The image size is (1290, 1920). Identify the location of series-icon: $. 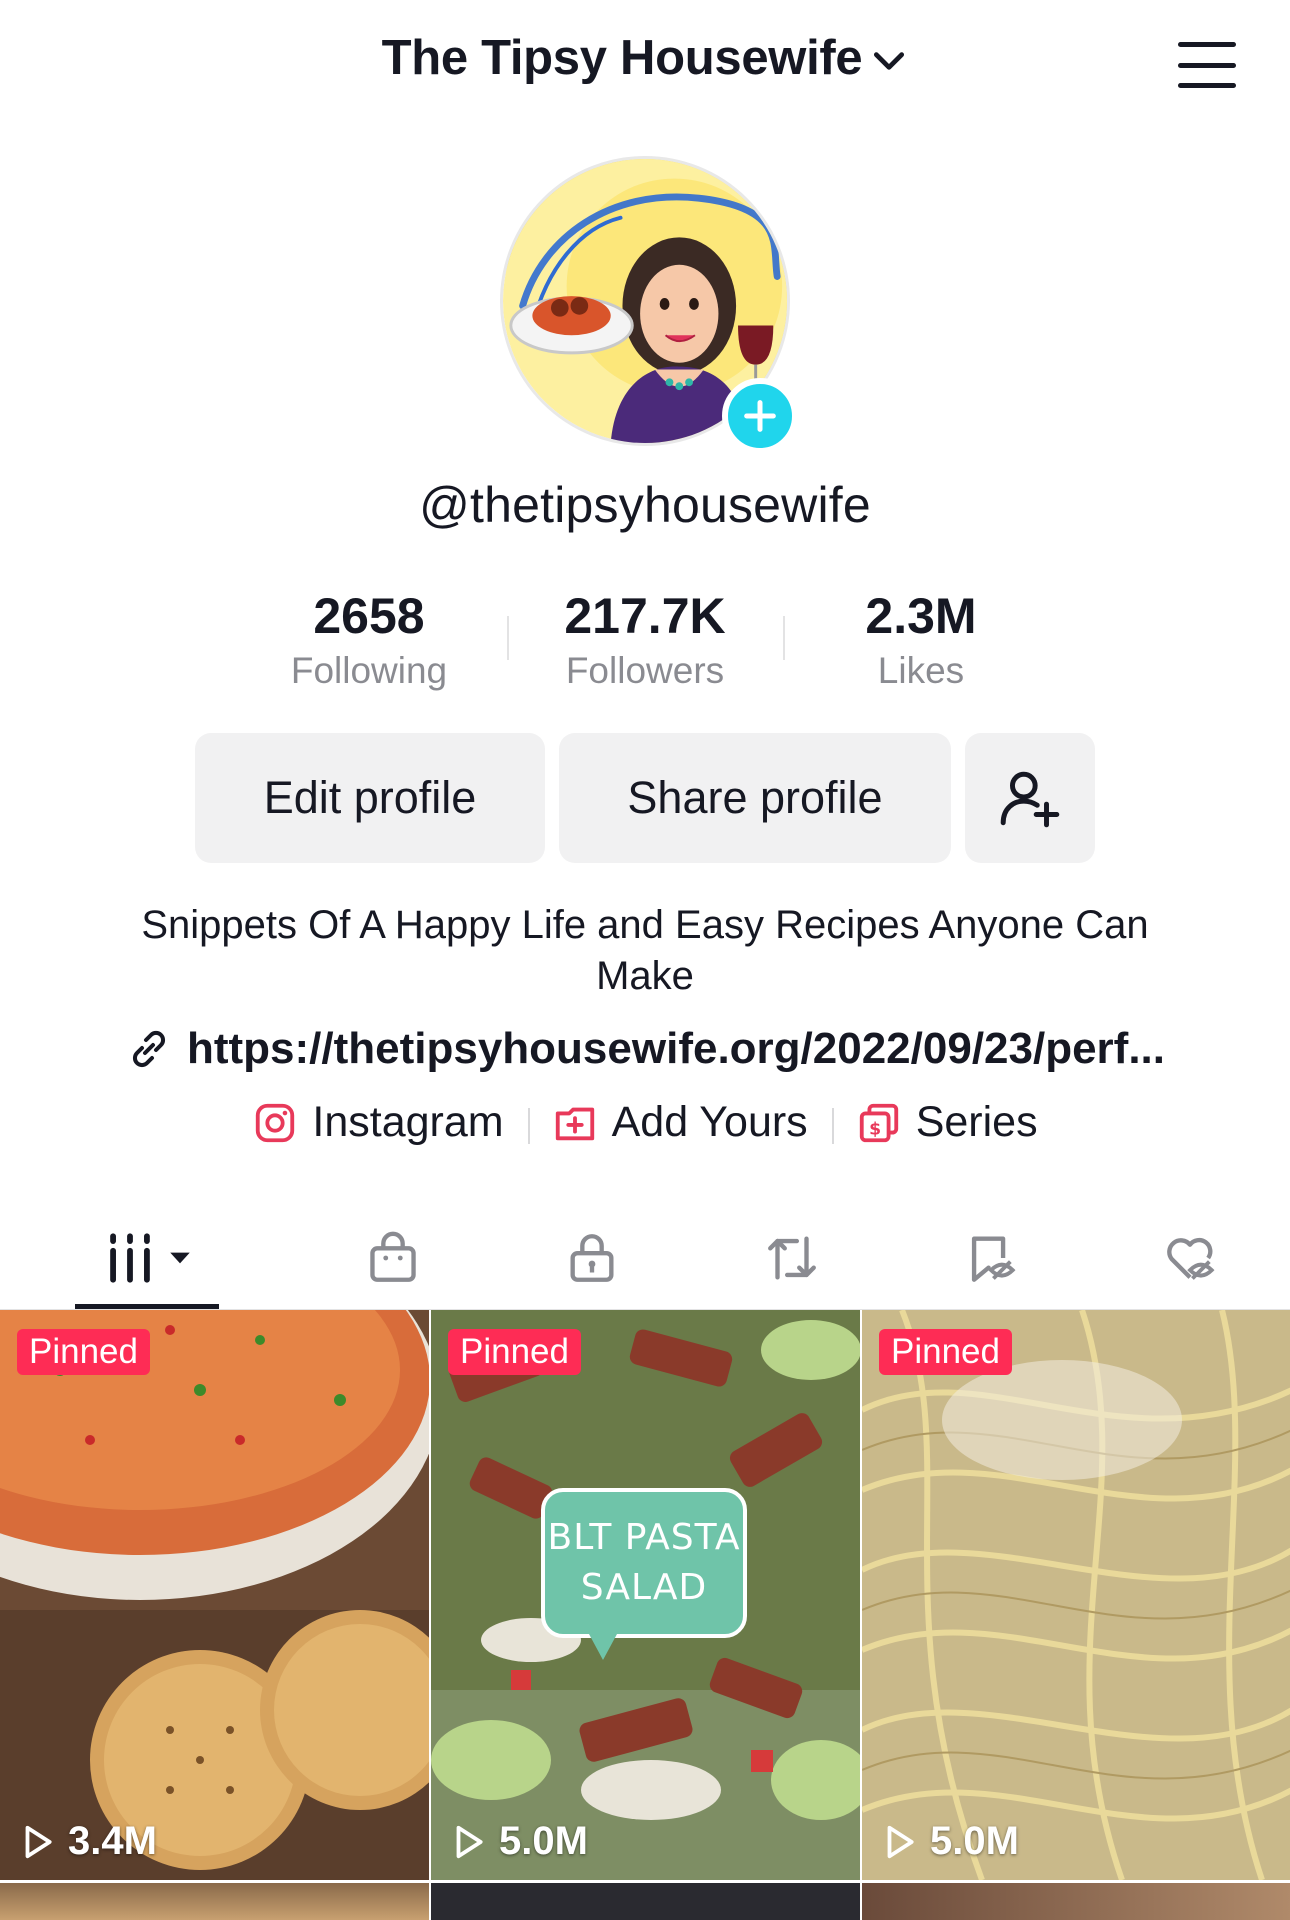
(878, 1122).